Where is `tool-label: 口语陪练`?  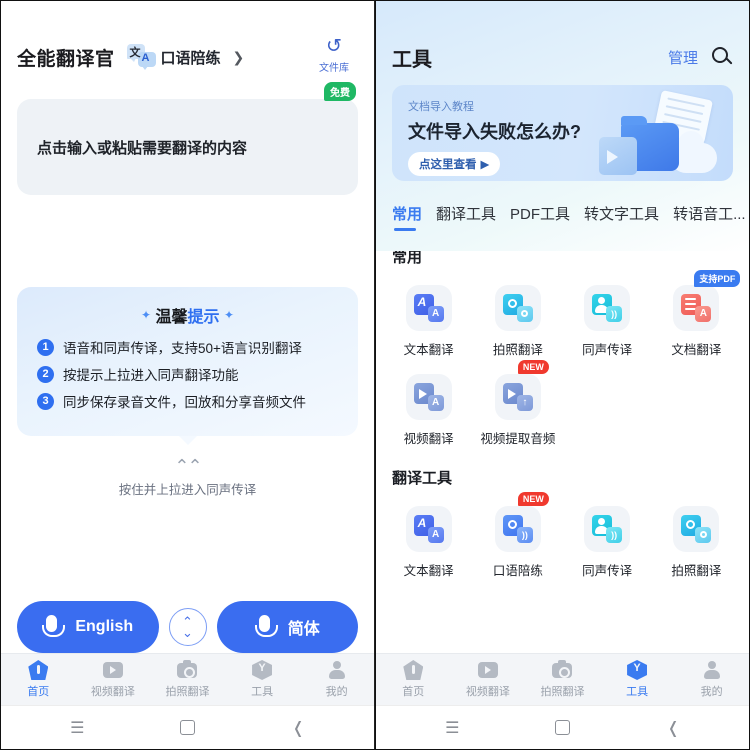 tool-label: 口语陪练 is located at coordinates (517, 570).